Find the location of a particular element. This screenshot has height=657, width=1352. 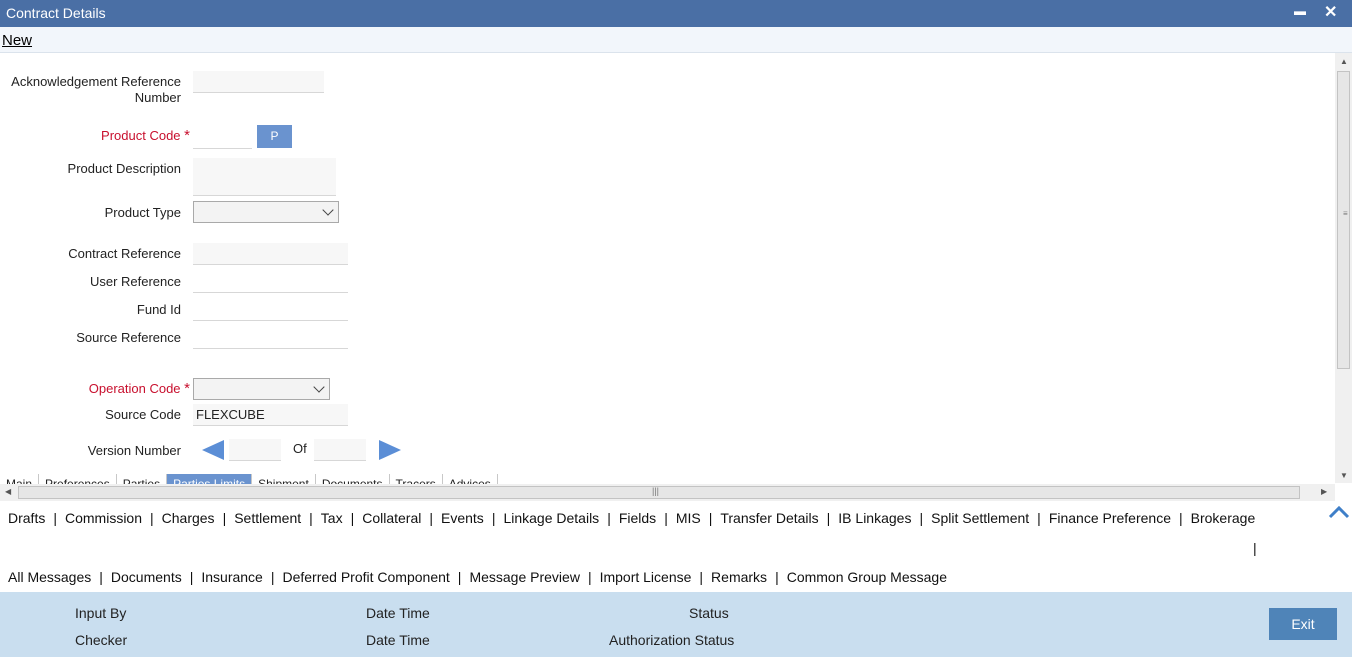

fund-id-label: Fund Id is located at coordinates (158, 309).